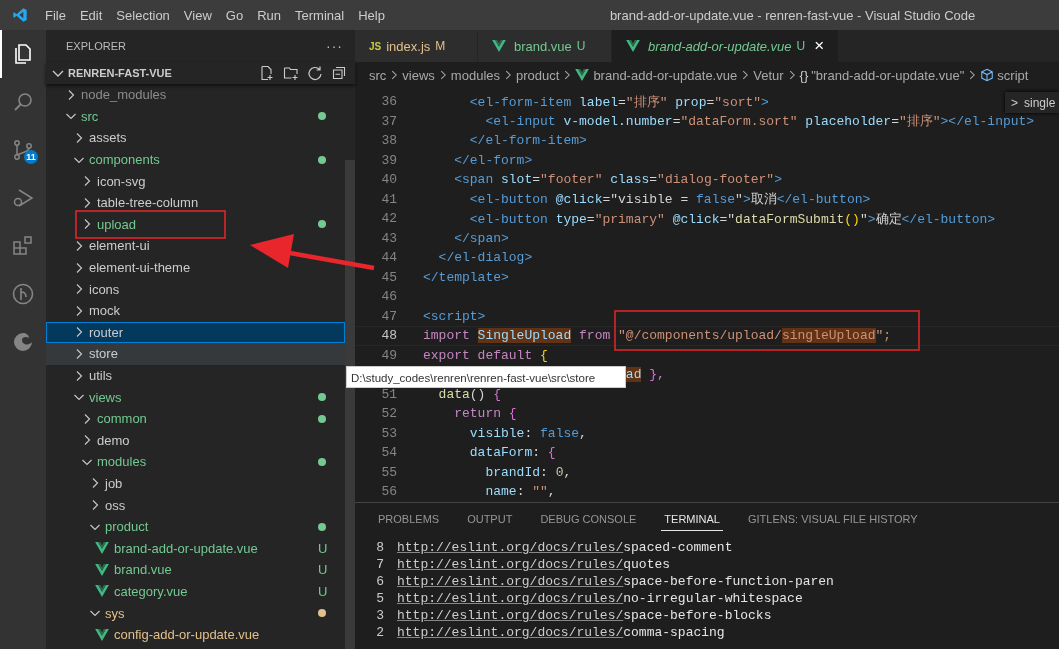 The width and height of the screenshot is (1059, 649). I want to click on breadcrumb-item: script, so click(1013, 75).